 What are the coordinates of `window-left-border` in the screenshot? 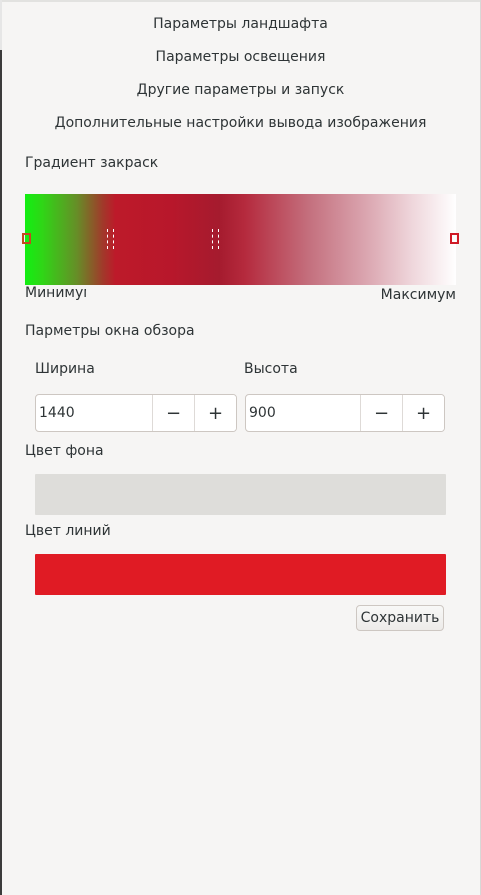 It's located at (1, 447).